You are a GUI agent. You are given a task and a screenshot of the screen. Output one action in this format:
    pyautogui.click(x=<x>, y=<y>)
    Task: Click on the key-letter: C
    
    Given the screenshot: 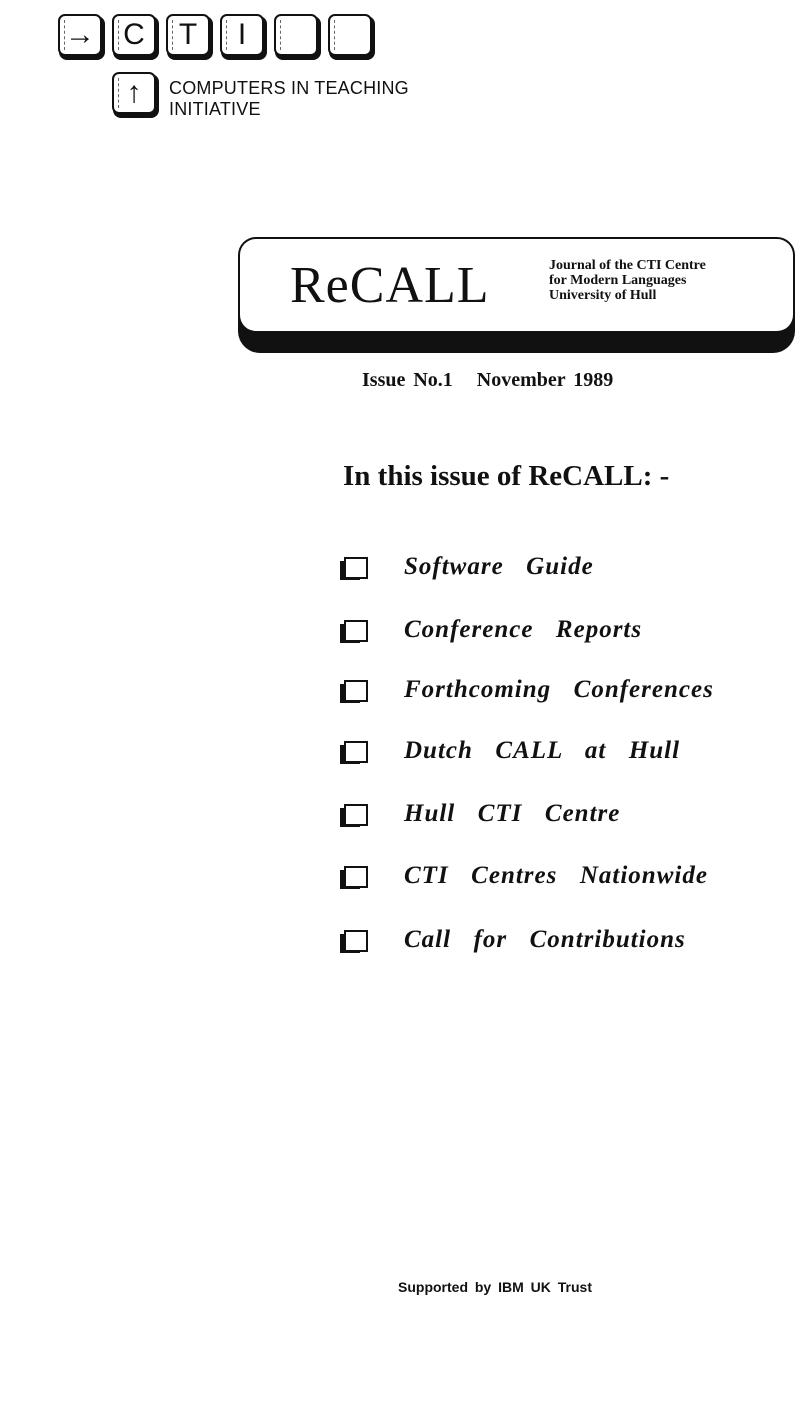 What is the action you would take?
    pyautogui.click(x=134, y=34)
    